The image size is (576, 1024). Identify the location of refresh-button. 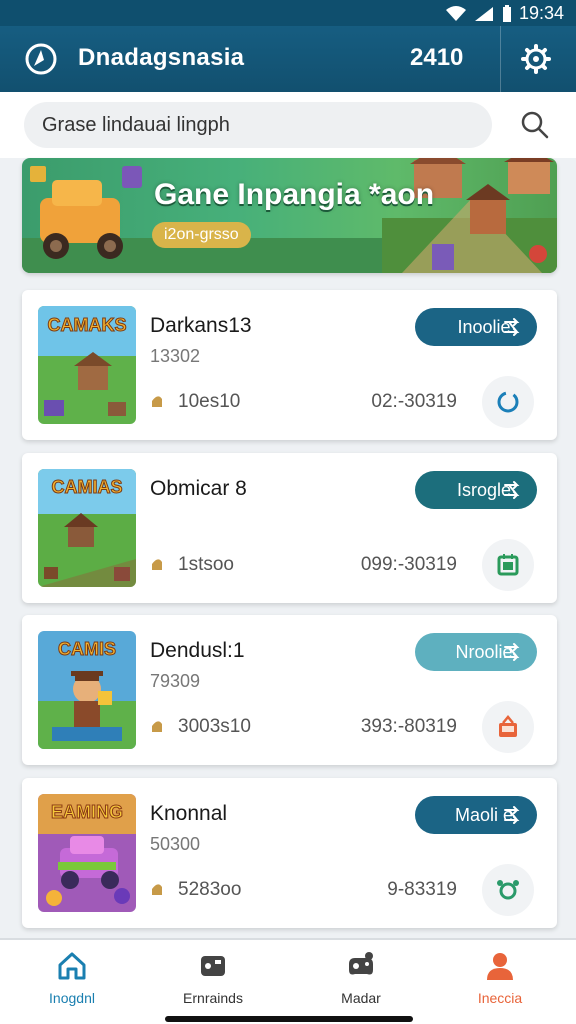
(508, 402).